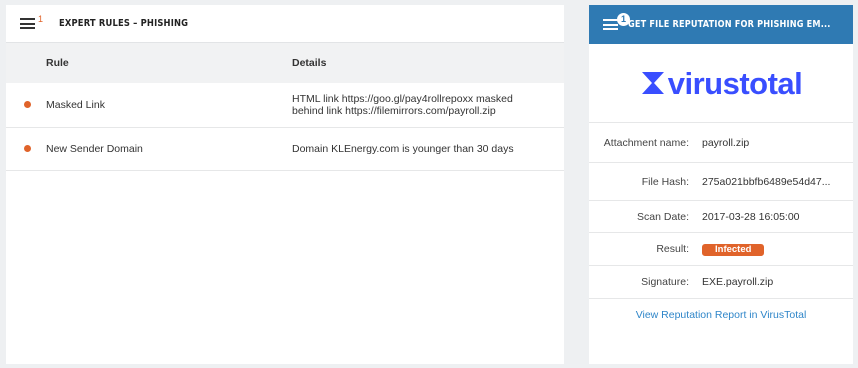 This screenshot has height=368, width=858. I want to click on scan-date-row: Scan Date: 2017-03-28 16:05:00, so click(721, 217).